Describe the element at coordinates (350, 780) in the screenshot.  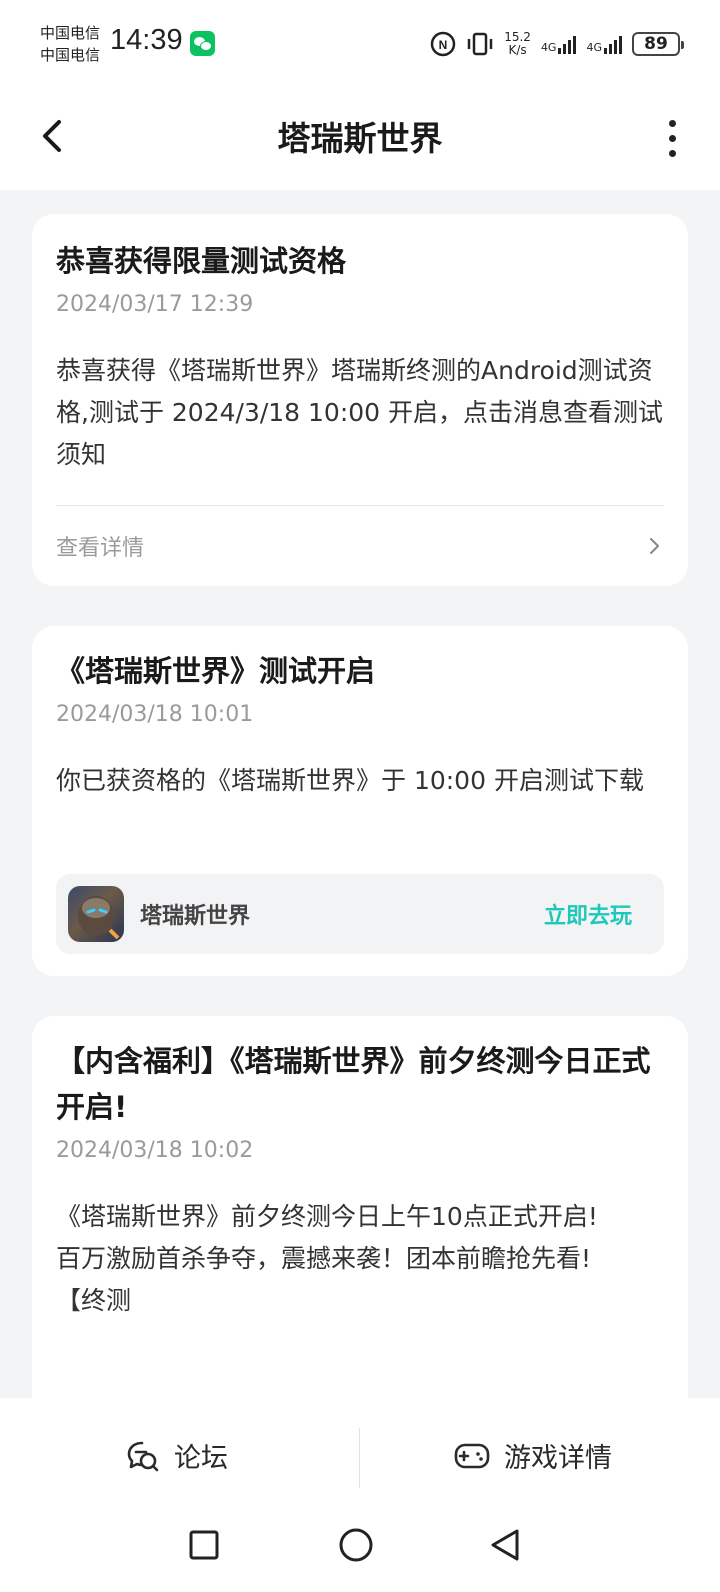
I see `card-body: 你已获资格的《塔瑞斯世界》于 10:00 开启测试下载` at that location.